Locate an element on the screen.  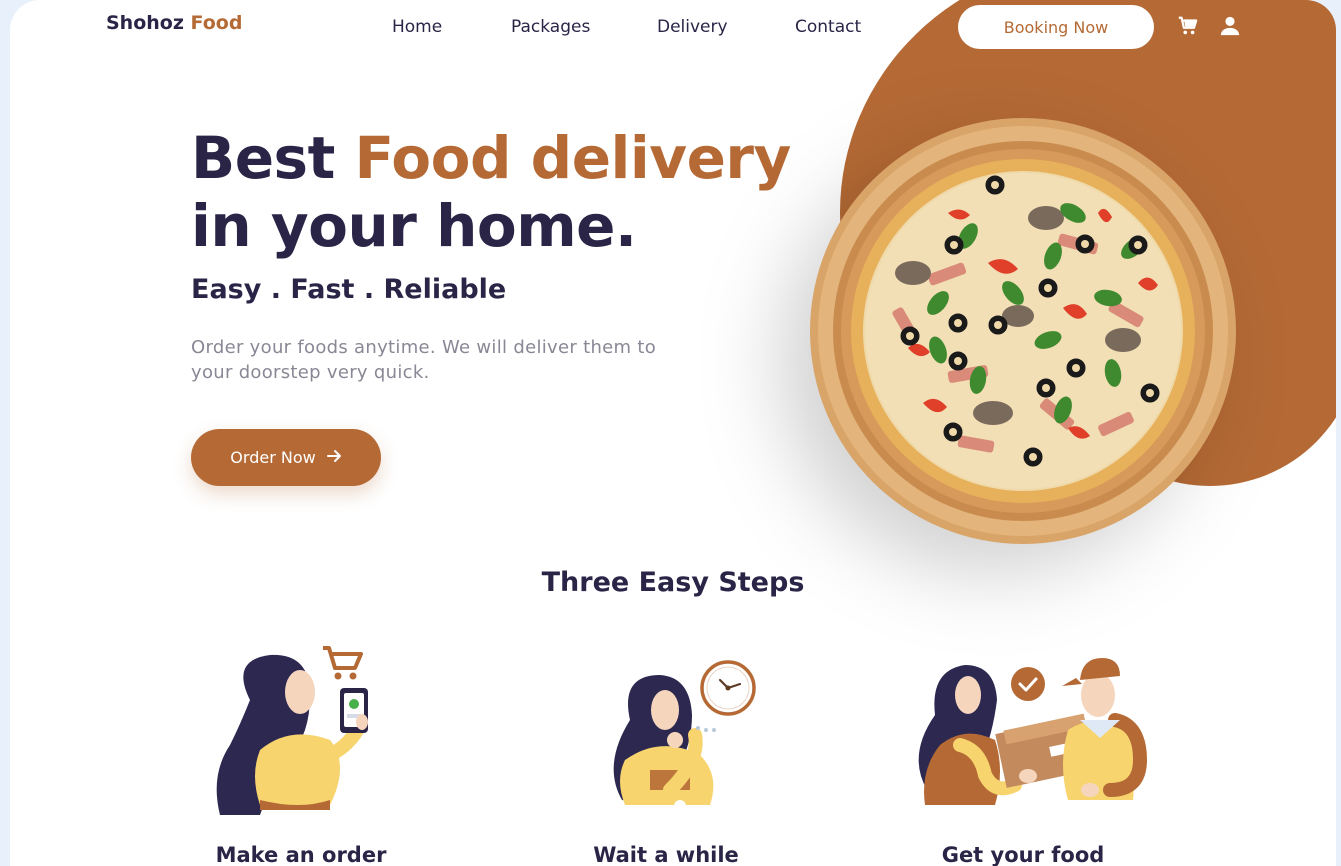
cart-icon is located at coordinates (1188, 26).